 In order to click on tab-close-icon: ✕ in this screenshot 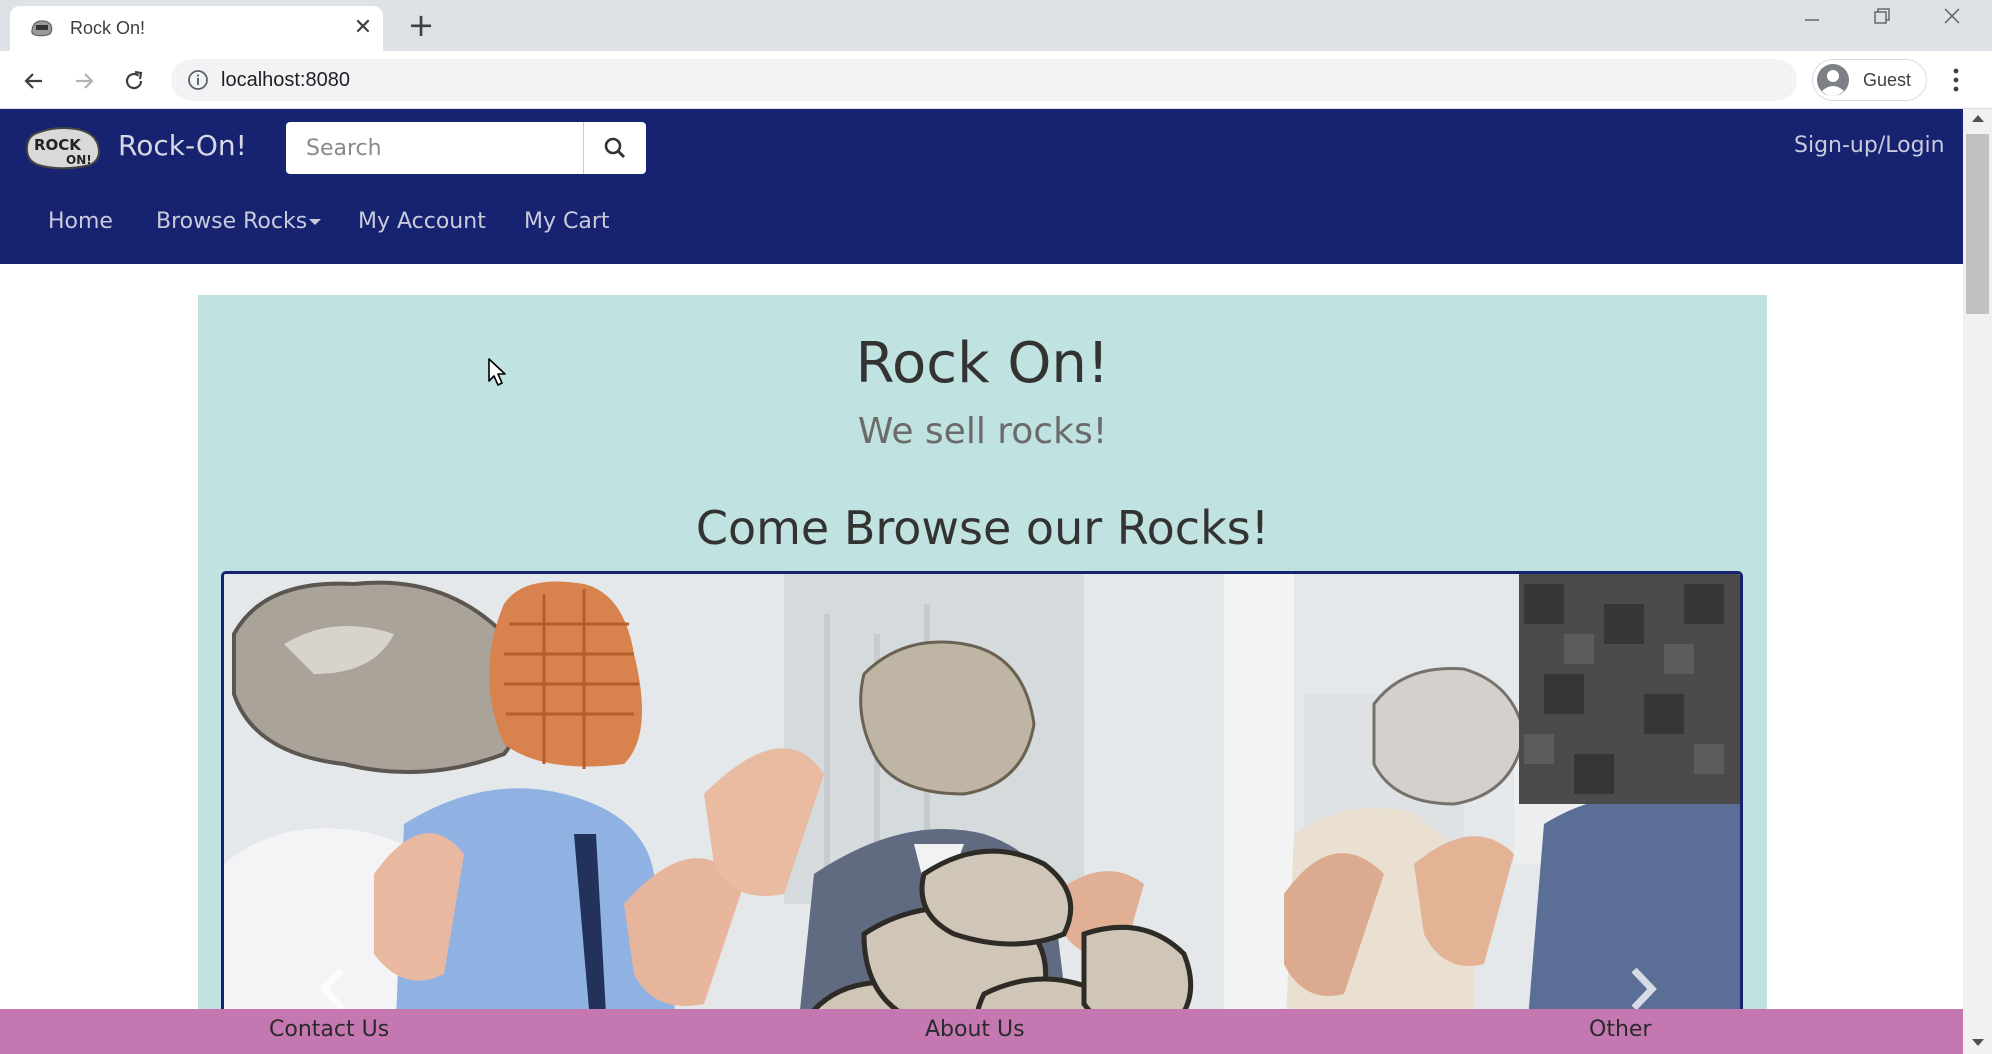, I will do `click(363, 28)`.